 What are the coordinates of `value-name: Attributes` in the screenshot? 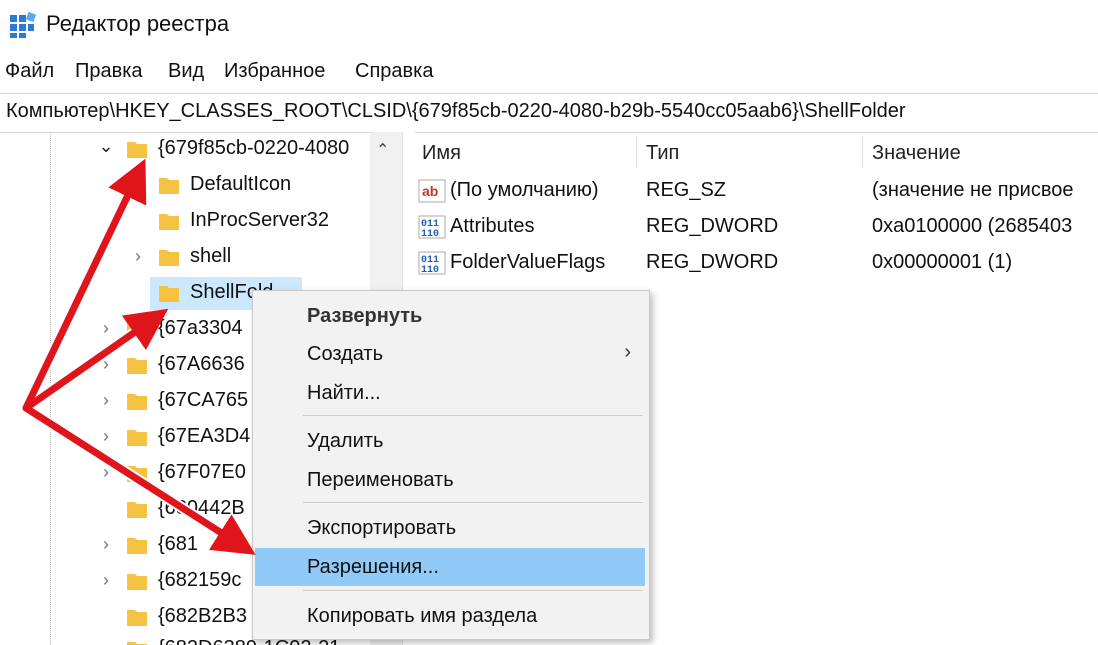 It's located at (492, 226).